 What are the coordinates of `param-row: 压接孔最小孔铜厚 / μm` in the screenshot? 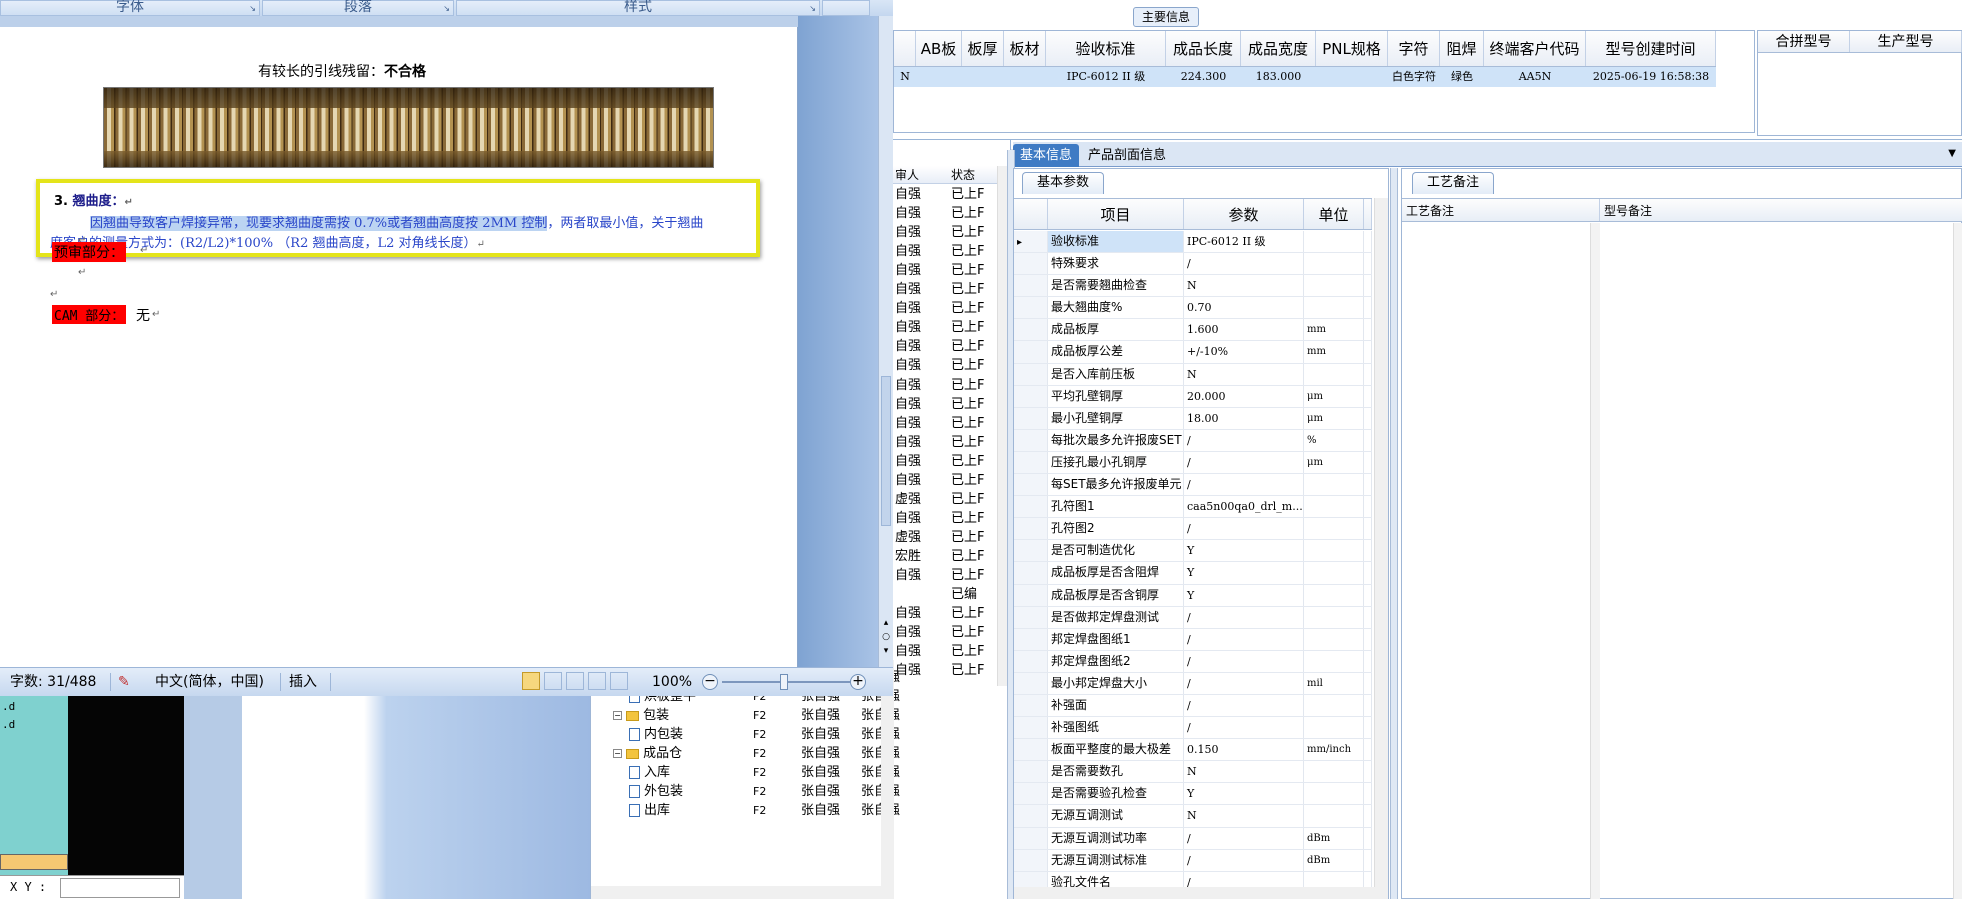 It's located at (1193, 463).